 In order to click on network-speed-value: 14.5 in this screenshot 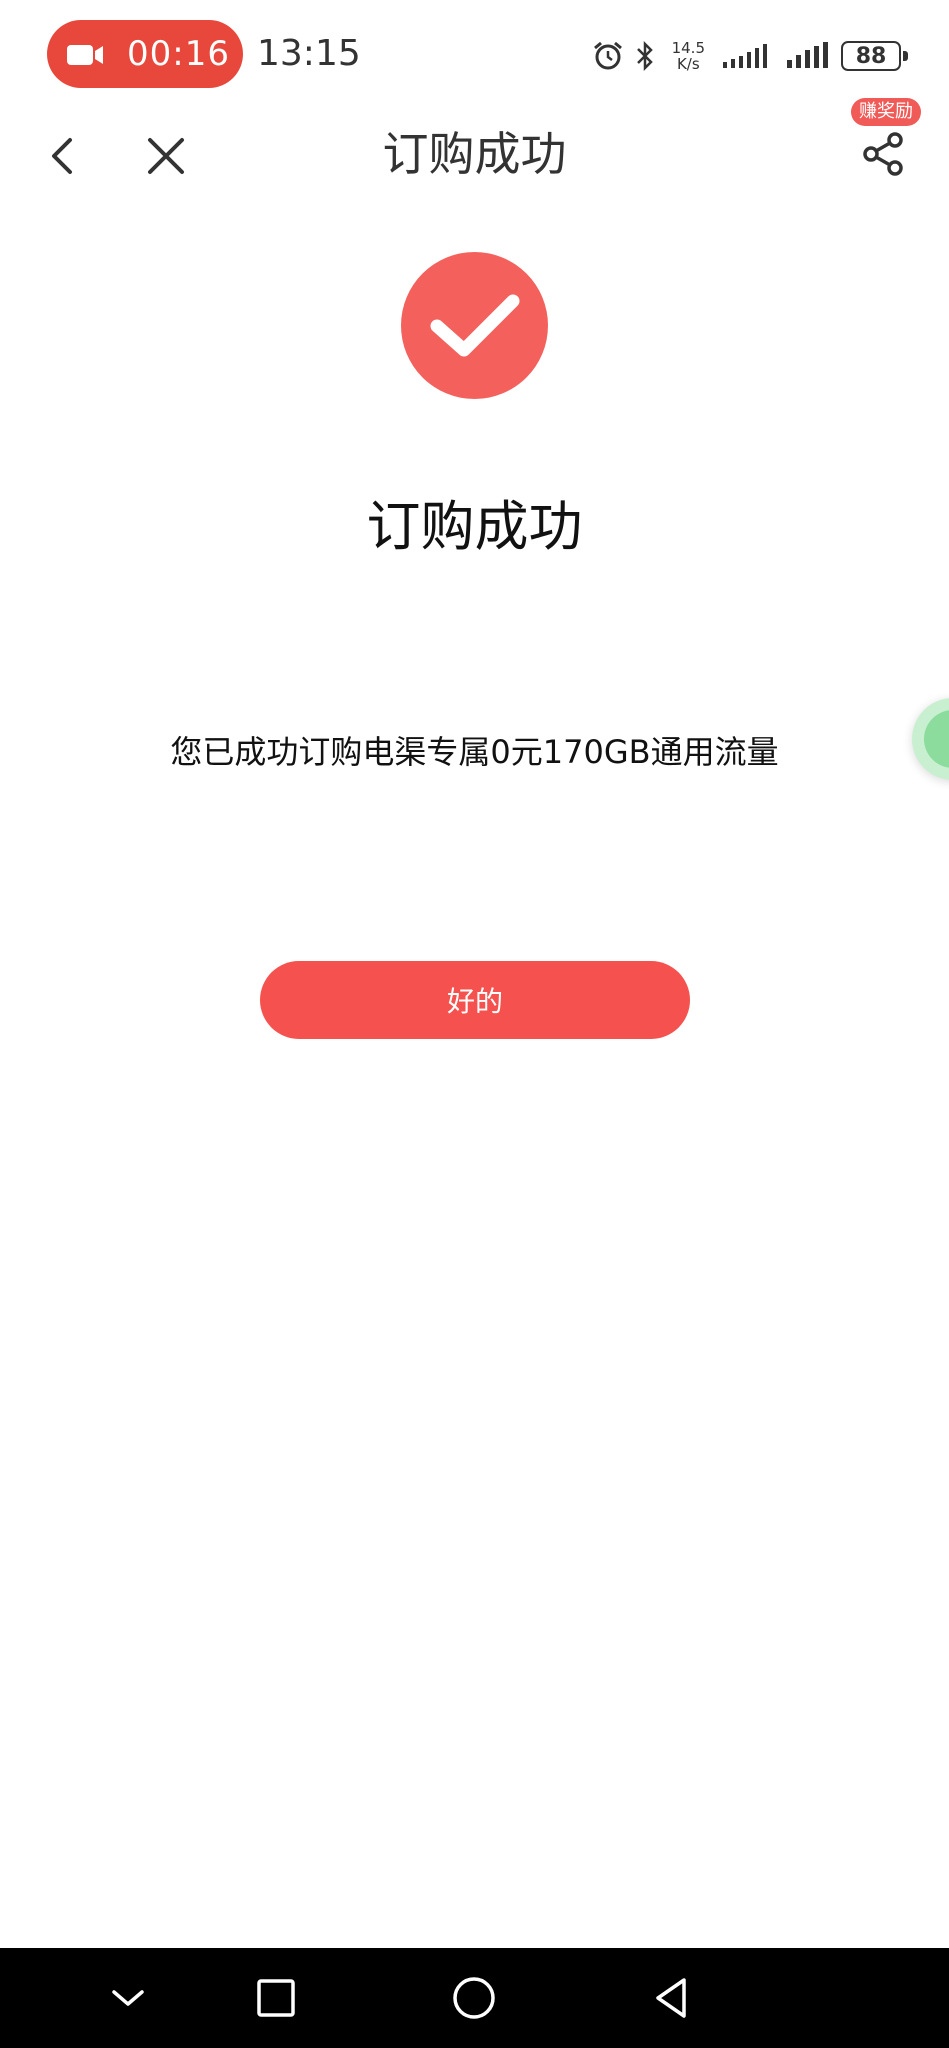, I will do `click(688, 48)`.